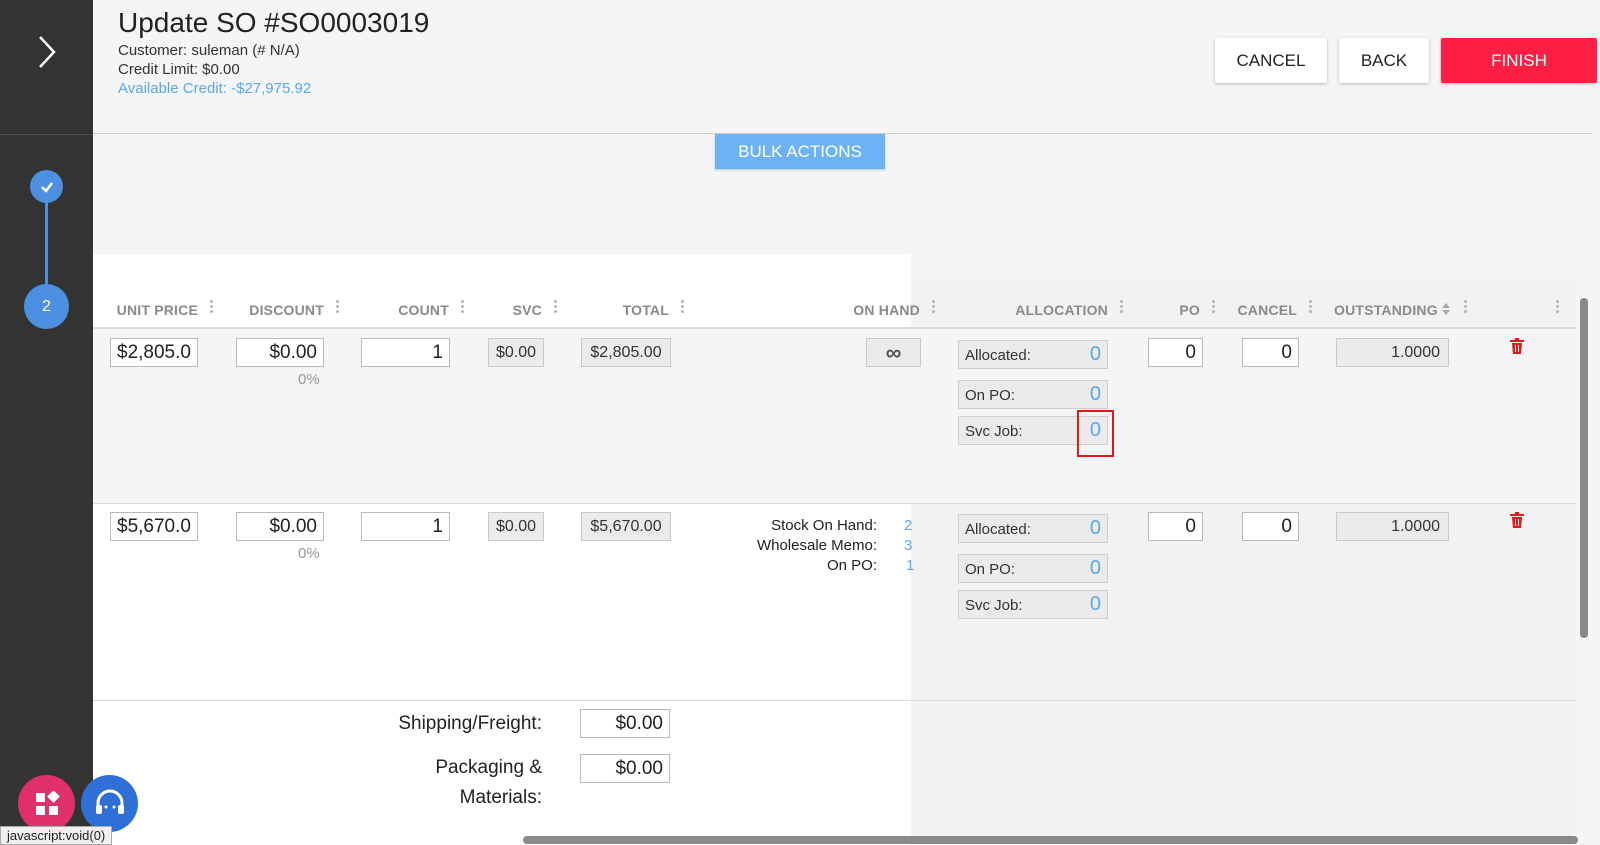  Describe the element at coordinates (1384, 60) in the screenshot. I see `back-button: BACK` at that location.